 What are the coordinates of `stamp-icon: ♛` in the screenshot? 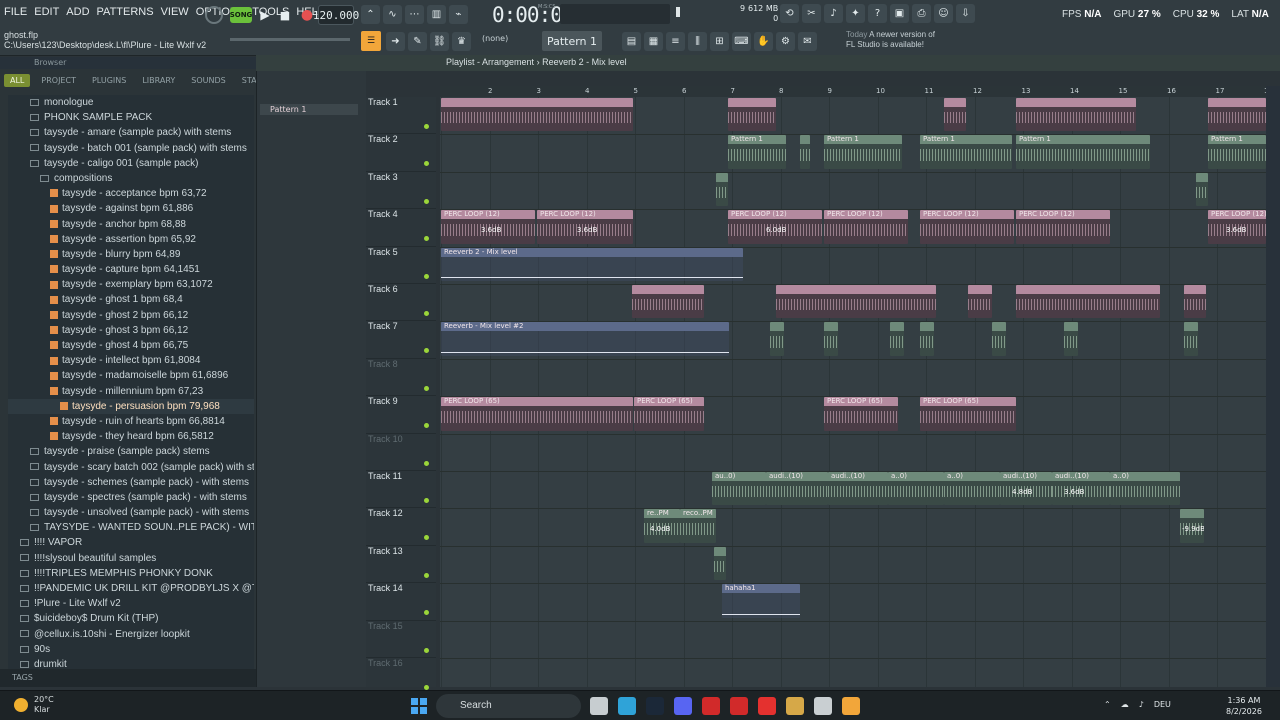 It's located at (461, 41).